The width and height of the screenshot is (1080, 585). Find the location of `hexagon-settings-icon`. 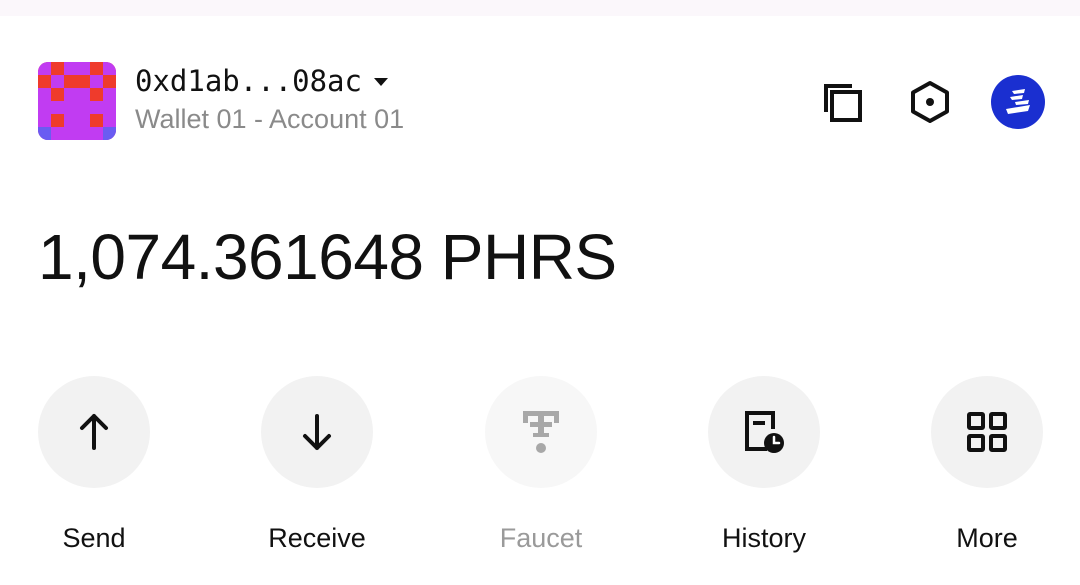

hexagon-settings-icon is located at coordinates (930, 102).